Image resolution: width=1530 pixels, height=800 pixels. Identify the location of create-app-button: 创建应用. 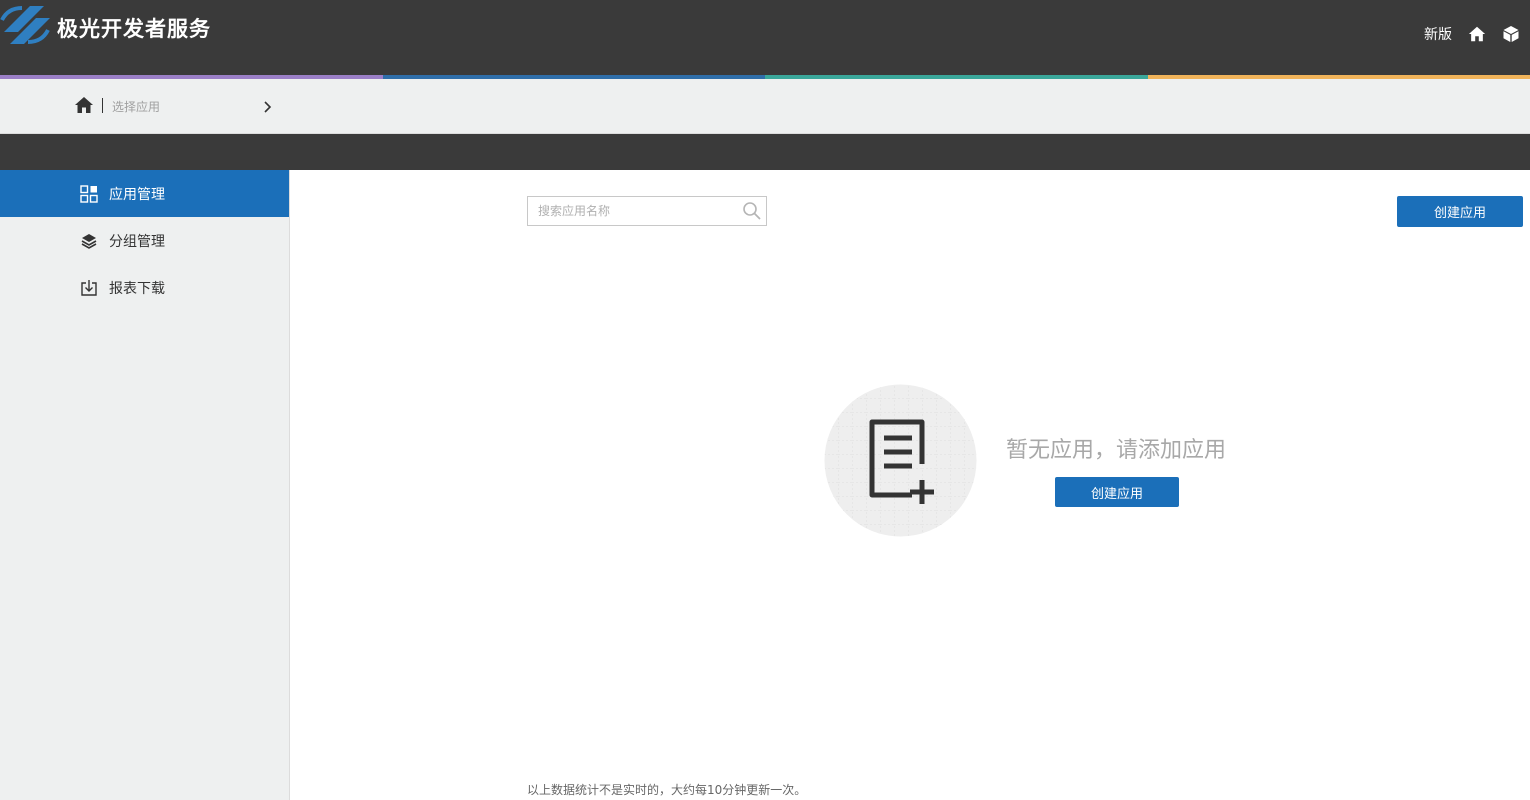
(1460, 211).